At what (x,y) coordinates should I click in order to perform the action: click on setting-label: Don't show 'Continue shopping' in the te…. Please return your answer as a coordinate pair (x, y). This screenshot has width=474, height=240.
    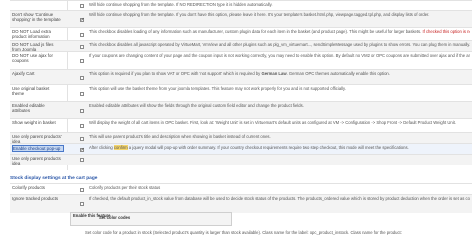
    Looking at the image, I should click on (36, 17).